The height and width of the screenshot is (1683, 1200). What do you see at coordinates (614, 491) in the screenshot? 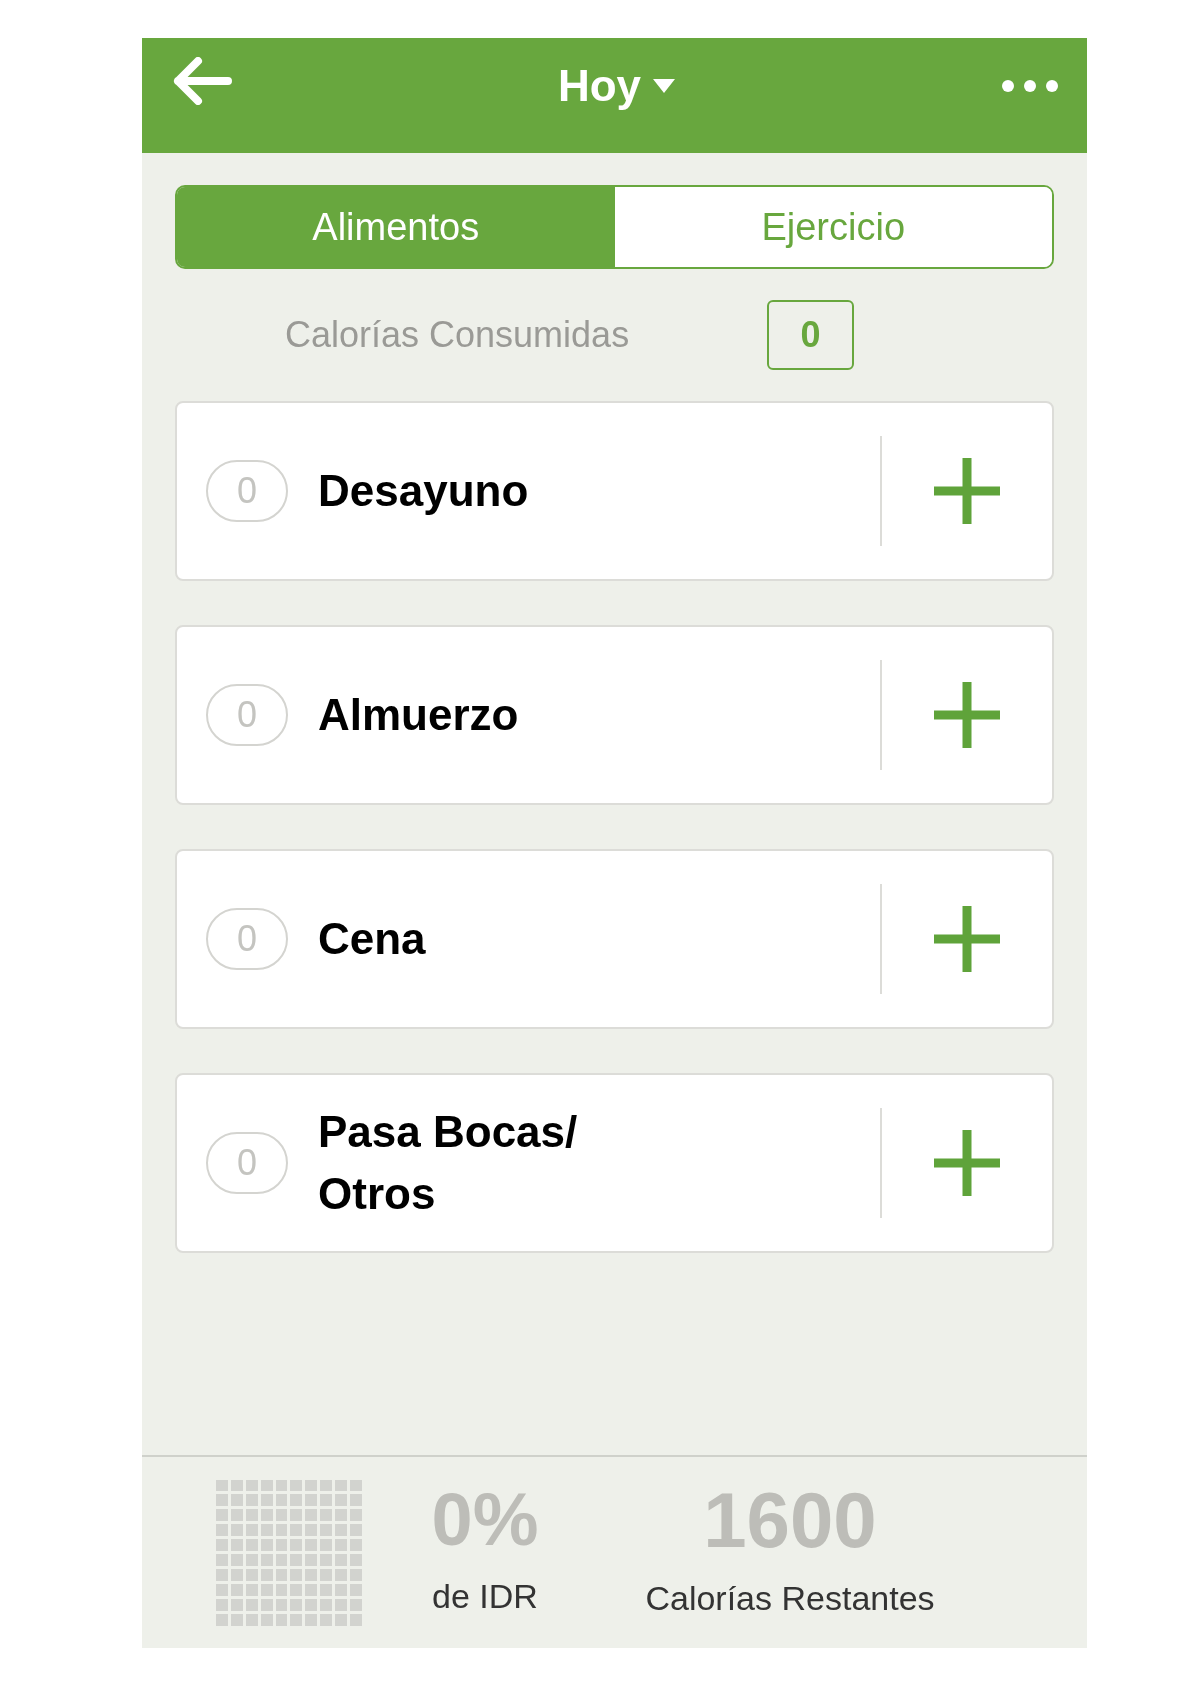
I see `meal-card: 0 Desayuno` at bounding box center [614, 491].